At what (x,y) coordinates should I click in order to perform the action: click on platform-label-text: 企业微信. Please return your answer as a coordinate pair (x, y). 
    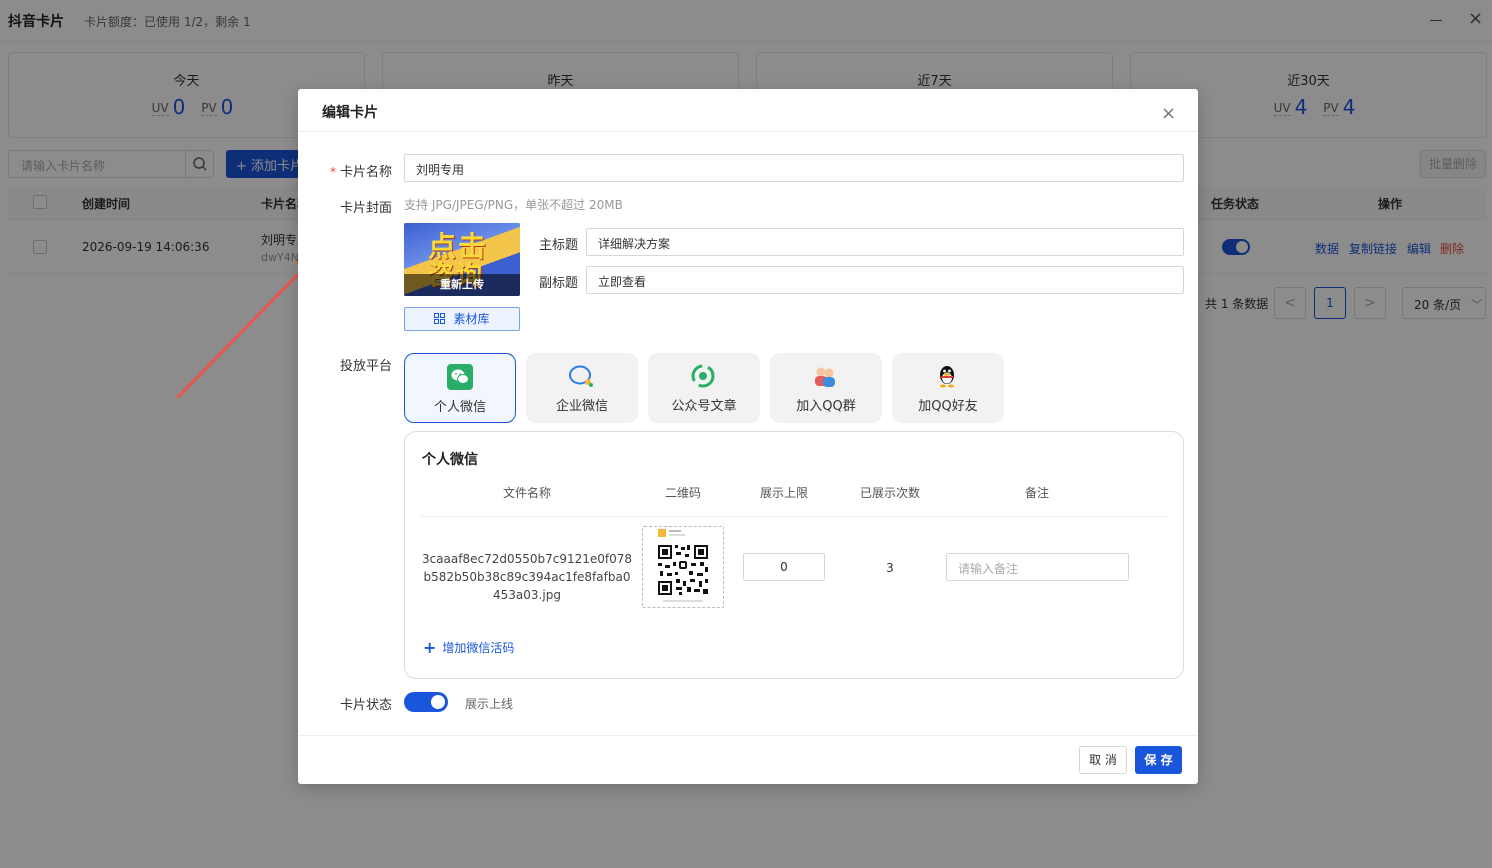
    Looking at the image, I should click on (581, 406).